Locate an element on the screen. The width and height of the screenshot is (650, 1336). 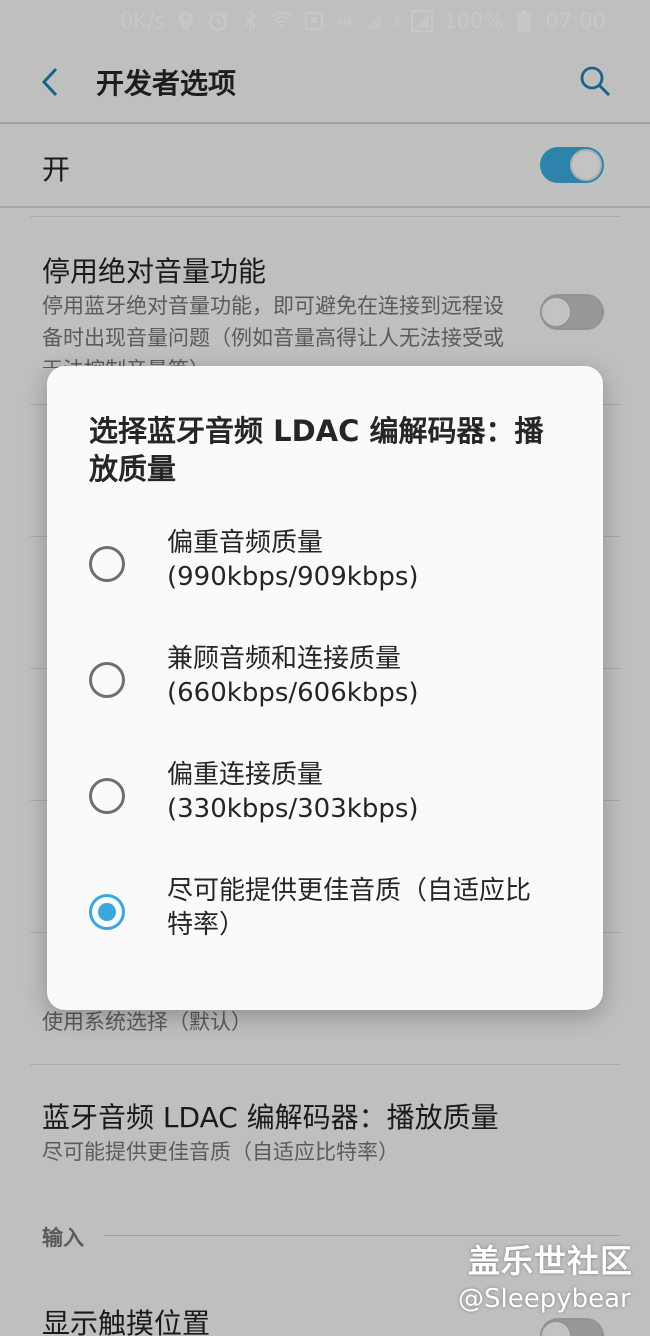
option-label: 尽可能提供更佳音质（自适应比特率） is located at coordinates (349, 908).